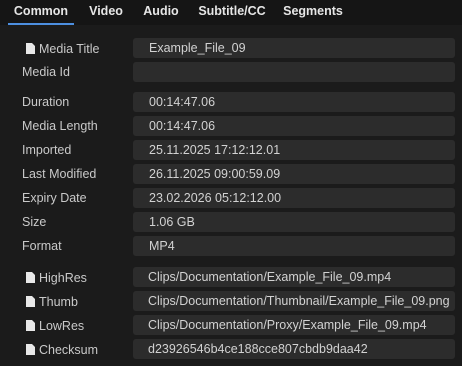  I want to click on duration-label: Duration, so click(46, 102).